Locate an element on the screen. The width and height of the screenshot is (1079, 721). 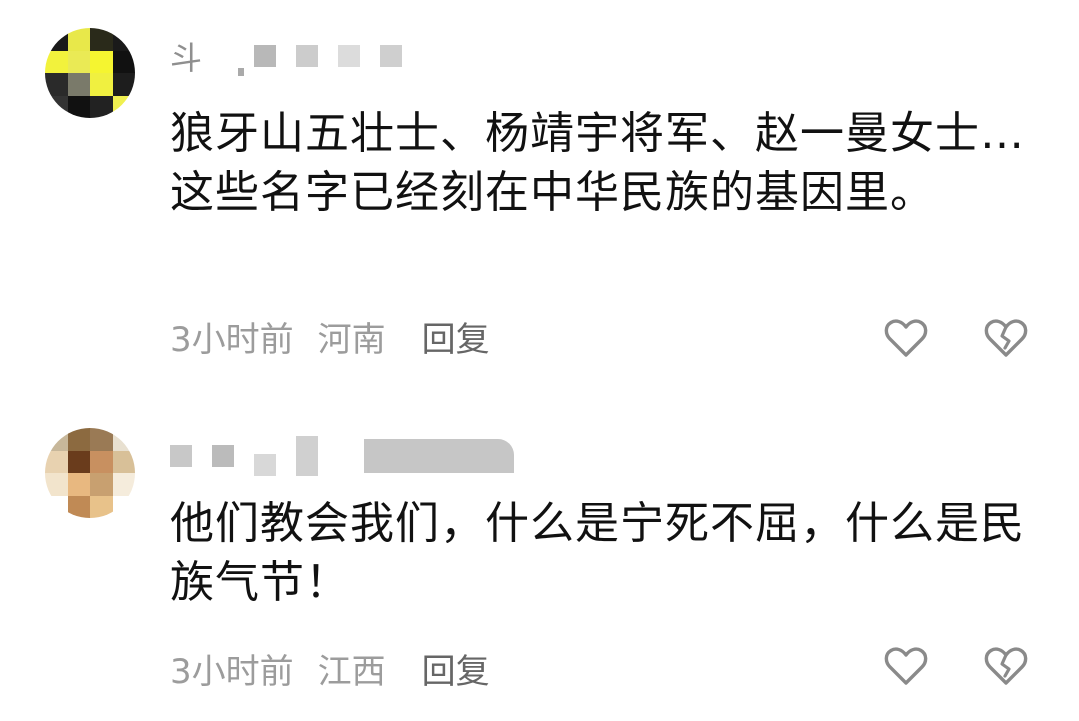
comment-meta: 3小时前 江西 回复 is located at coordinates (330, 668).